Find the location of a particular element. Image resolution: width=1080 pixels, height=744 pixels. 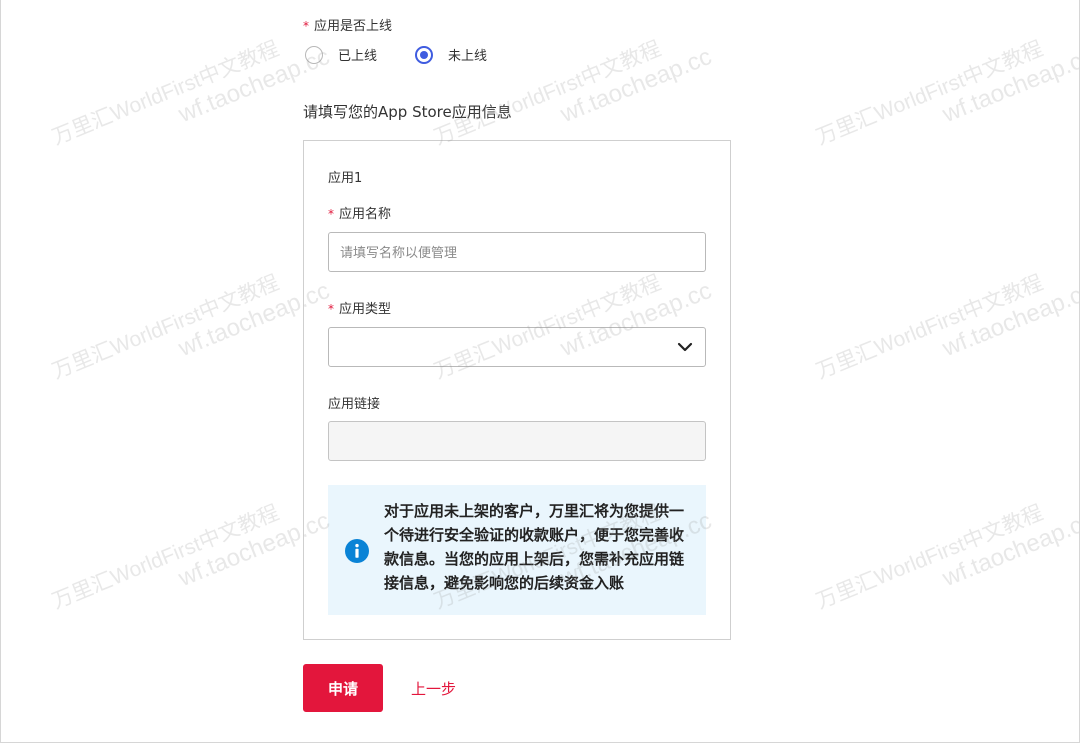

app-name-label: * 应用名称 is located at coordinates (359, 212).